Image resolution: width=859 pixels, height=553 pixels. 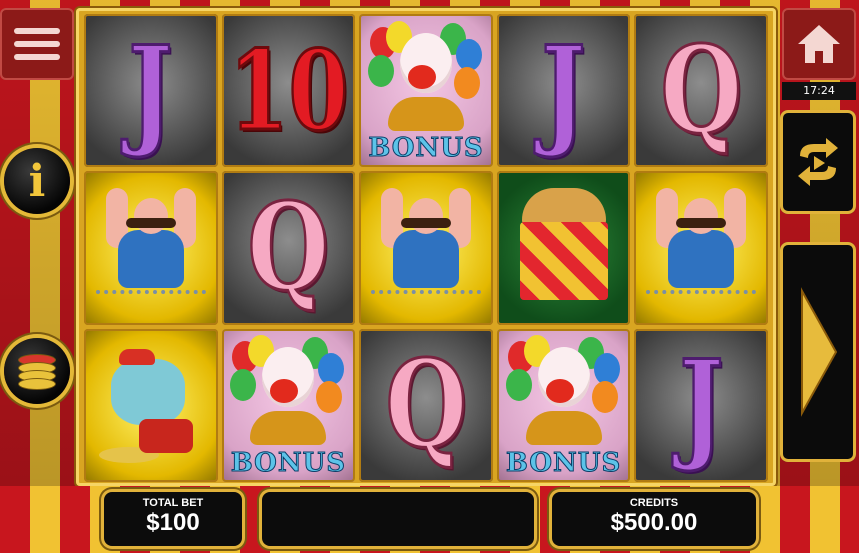 I want to click on message-panel, so click(x=398, y=519).